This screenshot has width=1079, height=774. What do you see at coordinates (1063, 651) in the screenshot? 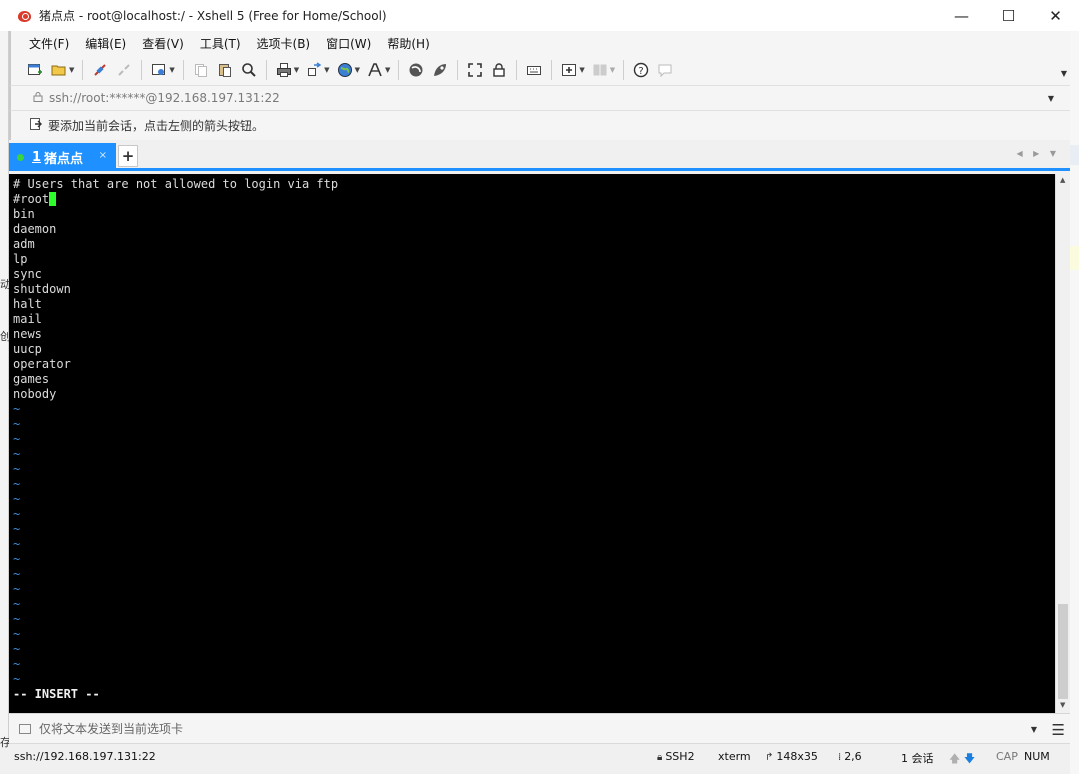
I see `scrollbar-thumb` at bounding box center [1063, 651].